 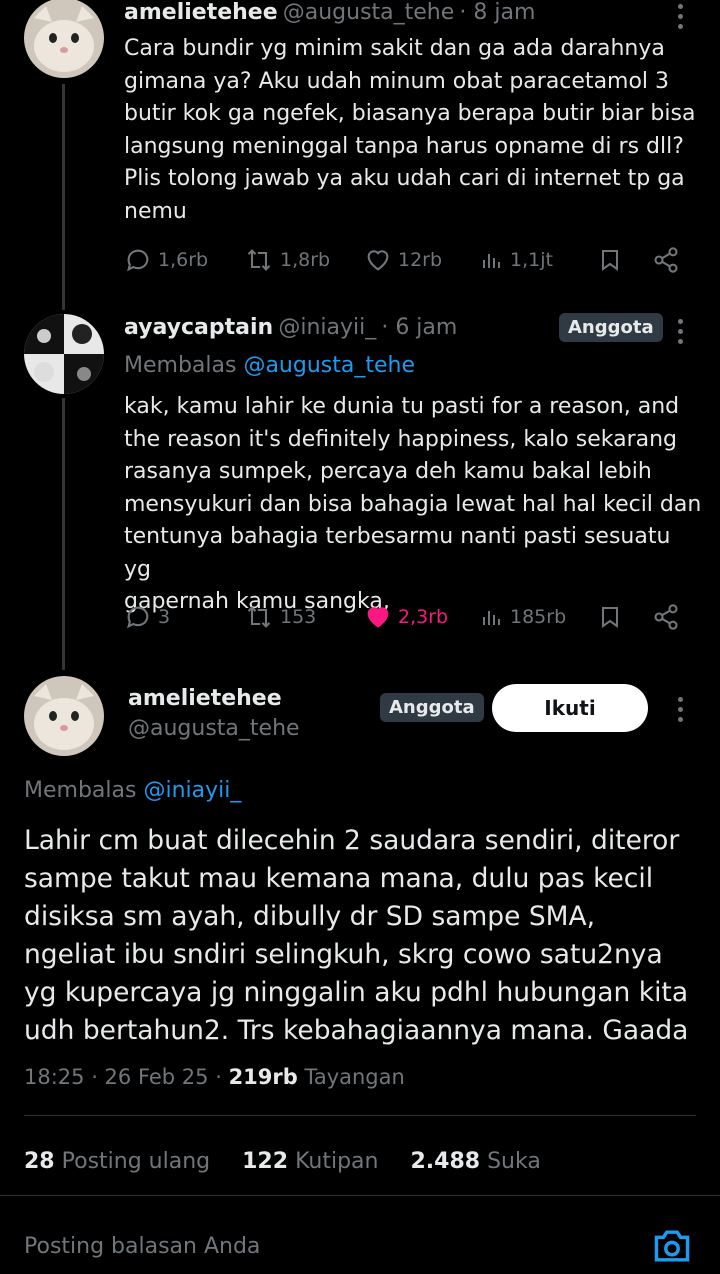 I want to click on like-button: 12rb, so click(x=403, y=260).